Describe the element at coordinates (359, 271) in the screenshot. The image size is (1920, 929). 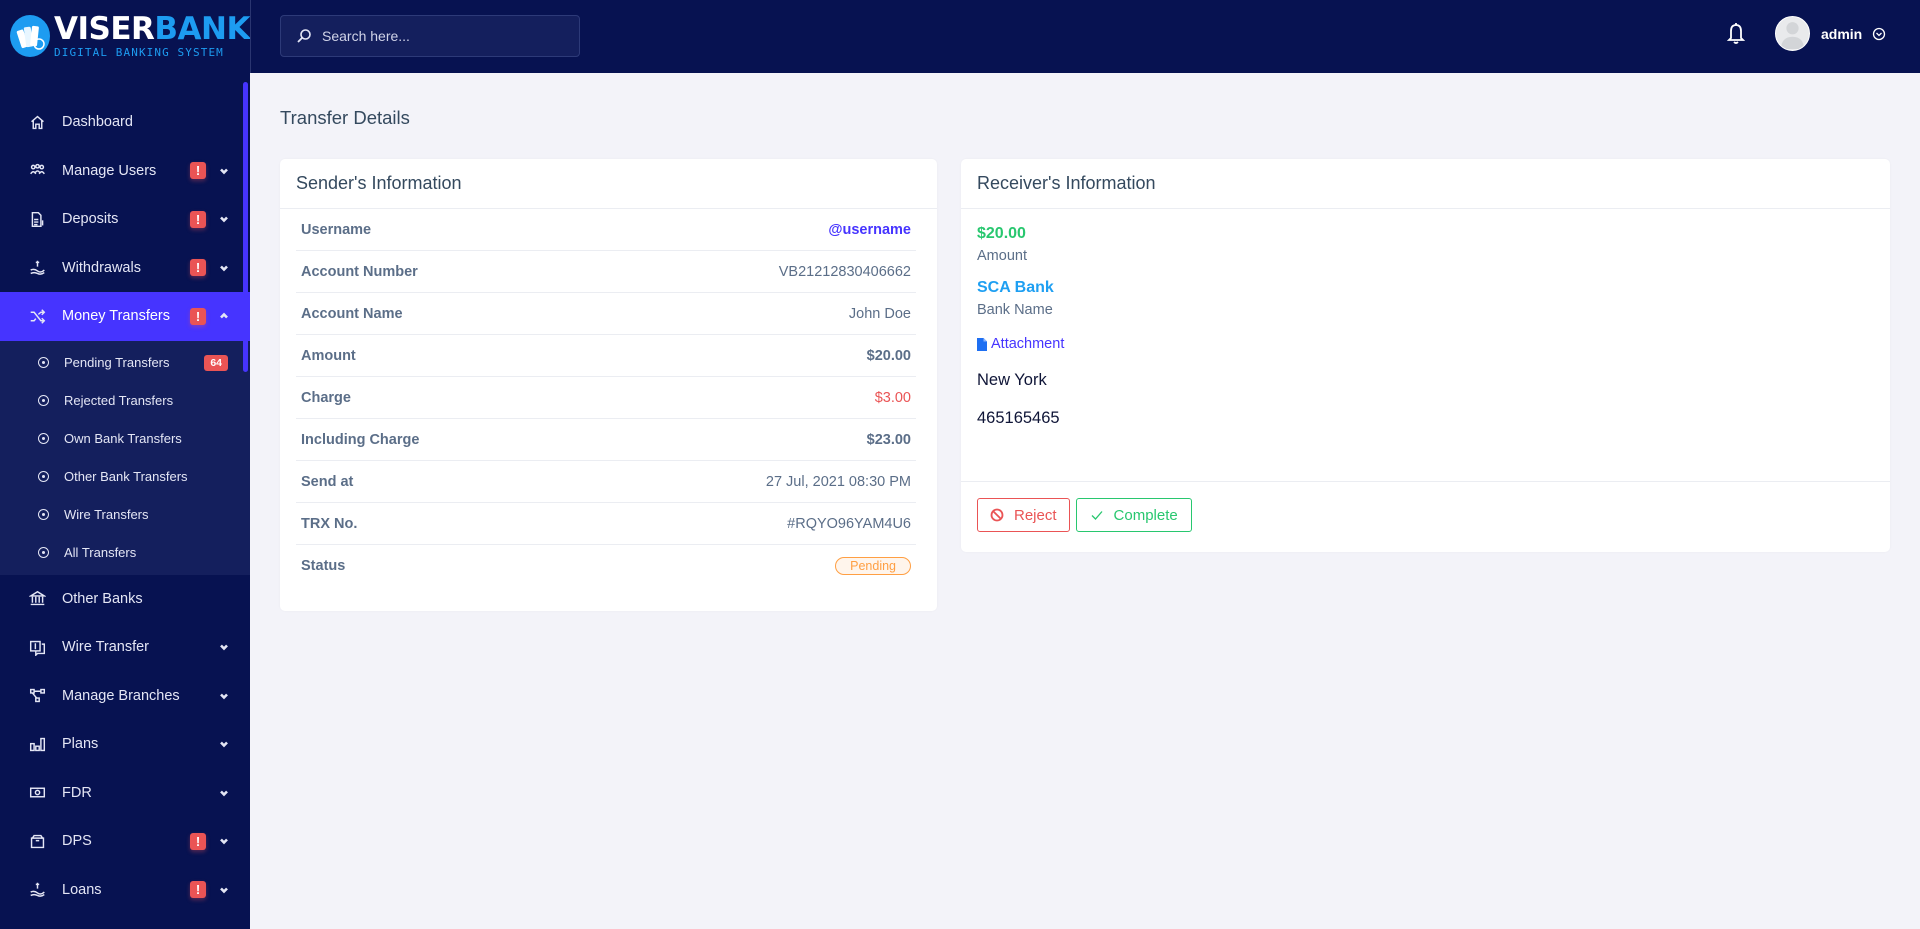
I see `row-label: Account Number` at that location.